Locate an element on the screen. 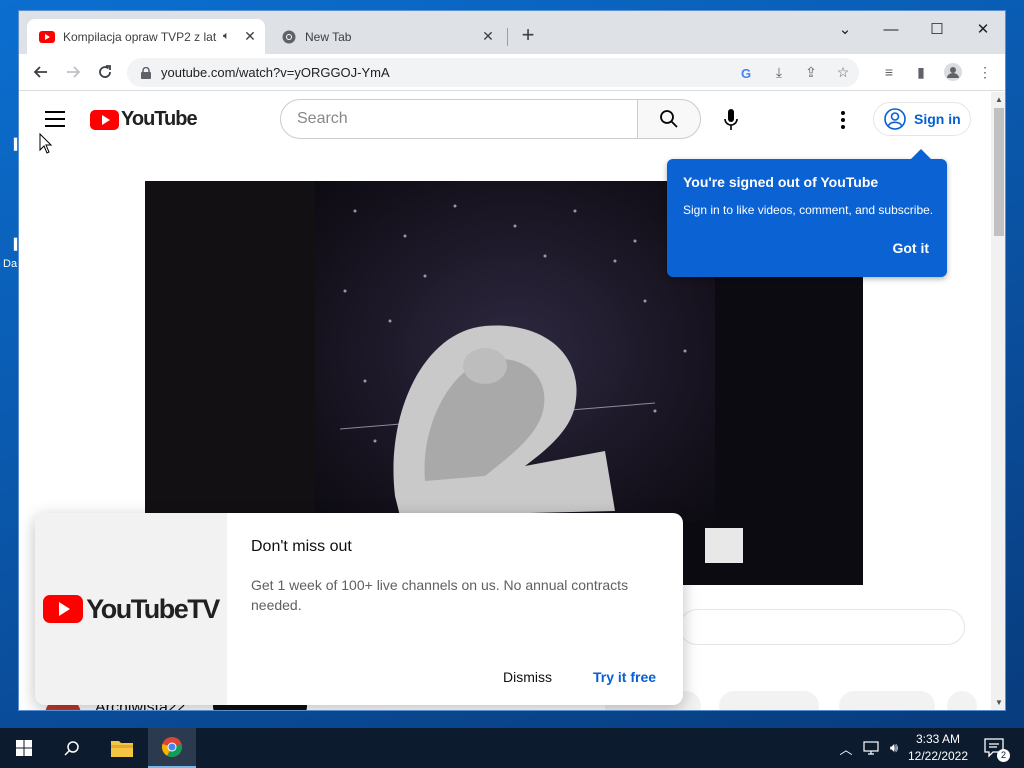 The image size is (1024, 768). account-circle-icon is located at coordinates (895, 119).